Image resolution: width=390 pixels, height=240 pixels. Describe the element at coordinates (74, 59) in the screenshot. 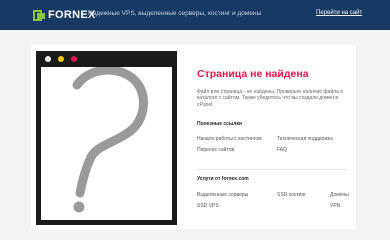

I see `window-dot-red` at that location.